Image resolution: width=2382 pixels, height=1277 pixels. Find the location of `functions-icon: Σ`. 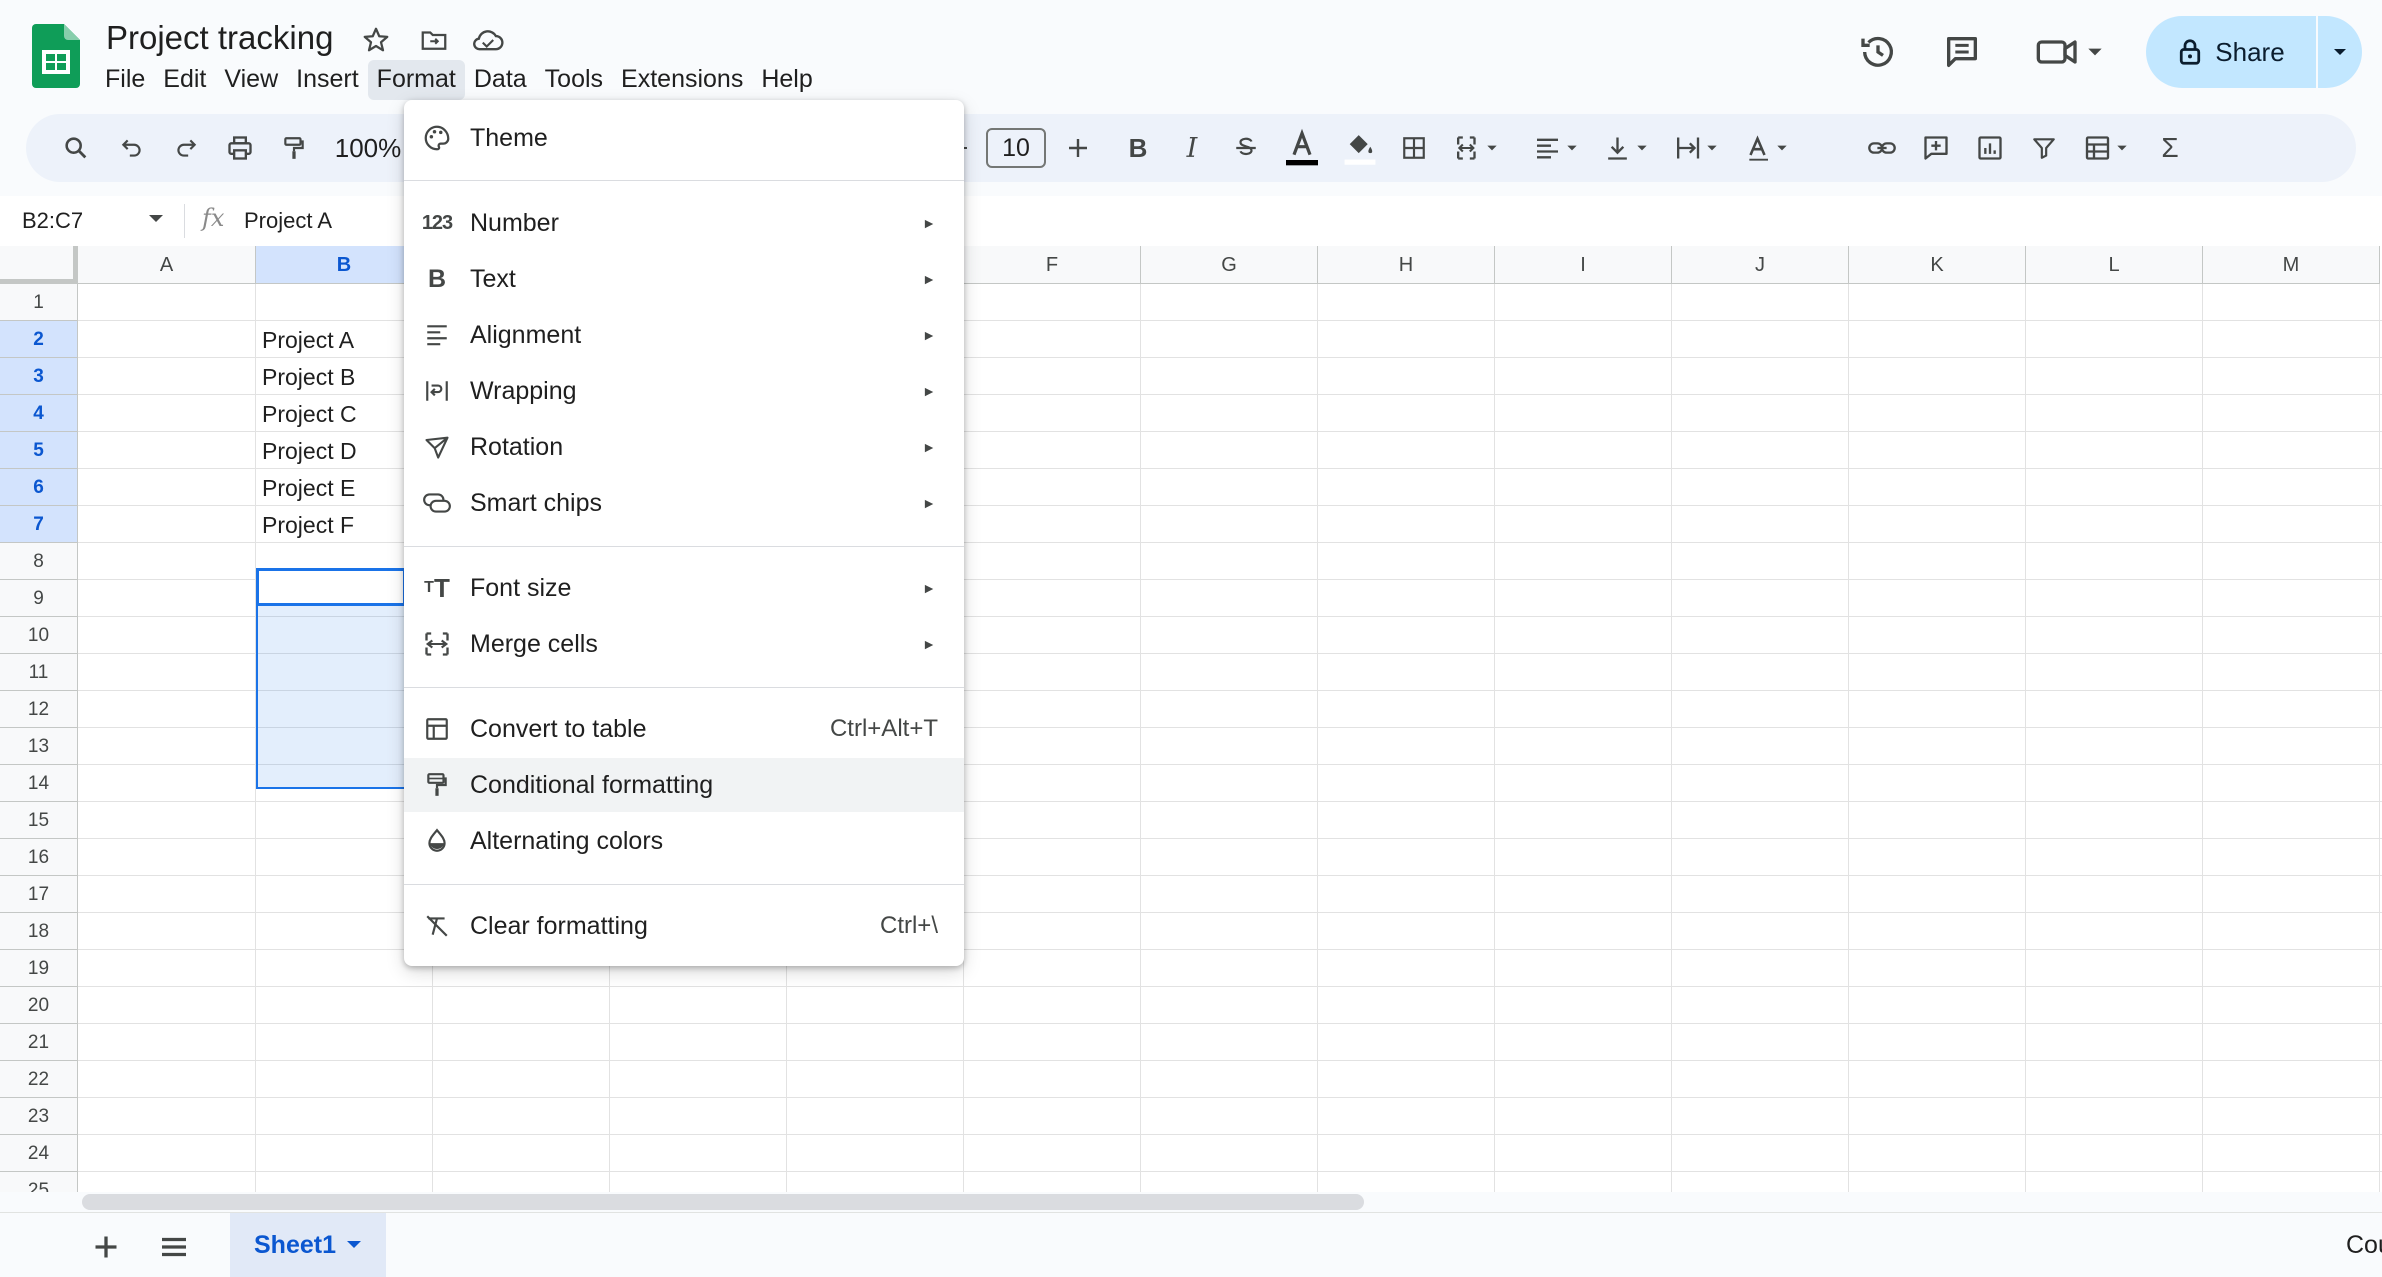

functions-icon: Σ is located at coordinates (2170, 148).